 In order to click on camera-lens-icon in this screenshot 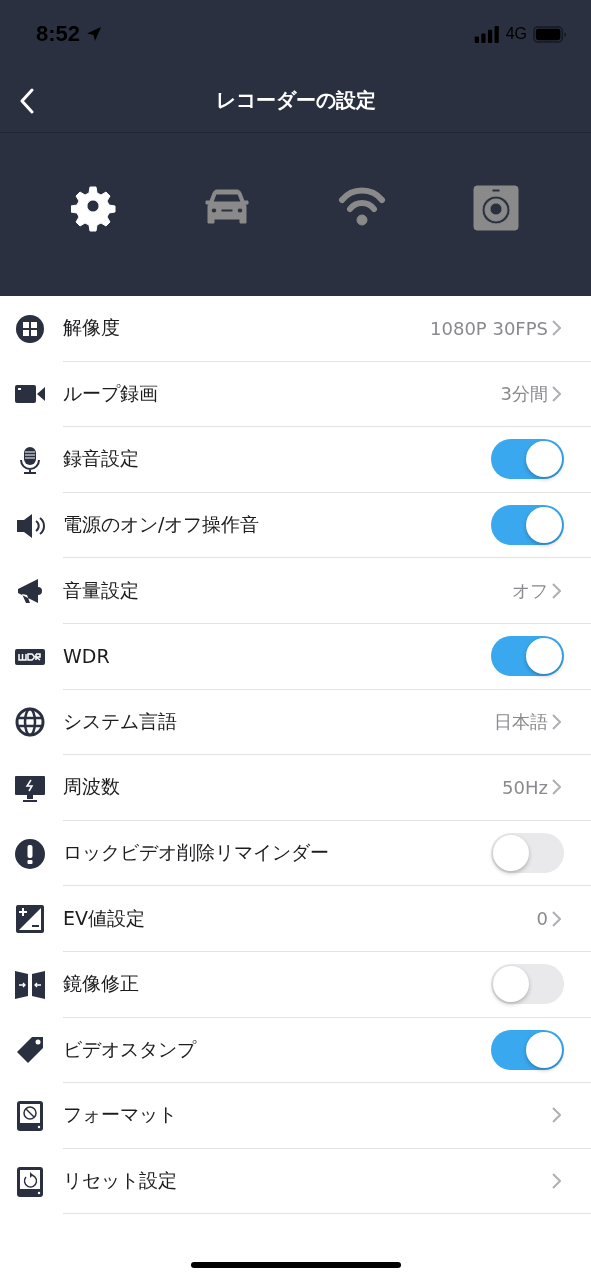, I will do `click(496, 207)`.